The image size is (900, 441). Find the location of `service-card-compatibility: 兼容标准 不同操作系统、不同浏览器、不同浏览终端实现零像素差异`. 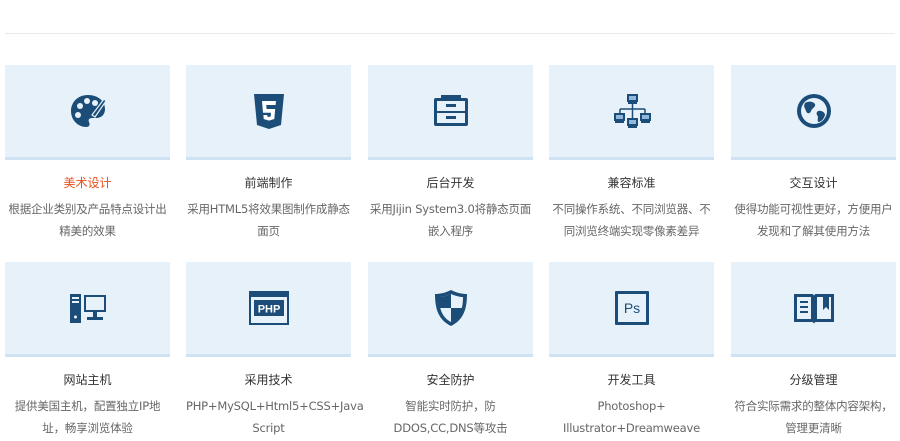

service-card-compatibility: 兼容标准 不同操作系统、不同浏览器、不同浏览终端实现零像素差异 is located at coordinates (631, 153).